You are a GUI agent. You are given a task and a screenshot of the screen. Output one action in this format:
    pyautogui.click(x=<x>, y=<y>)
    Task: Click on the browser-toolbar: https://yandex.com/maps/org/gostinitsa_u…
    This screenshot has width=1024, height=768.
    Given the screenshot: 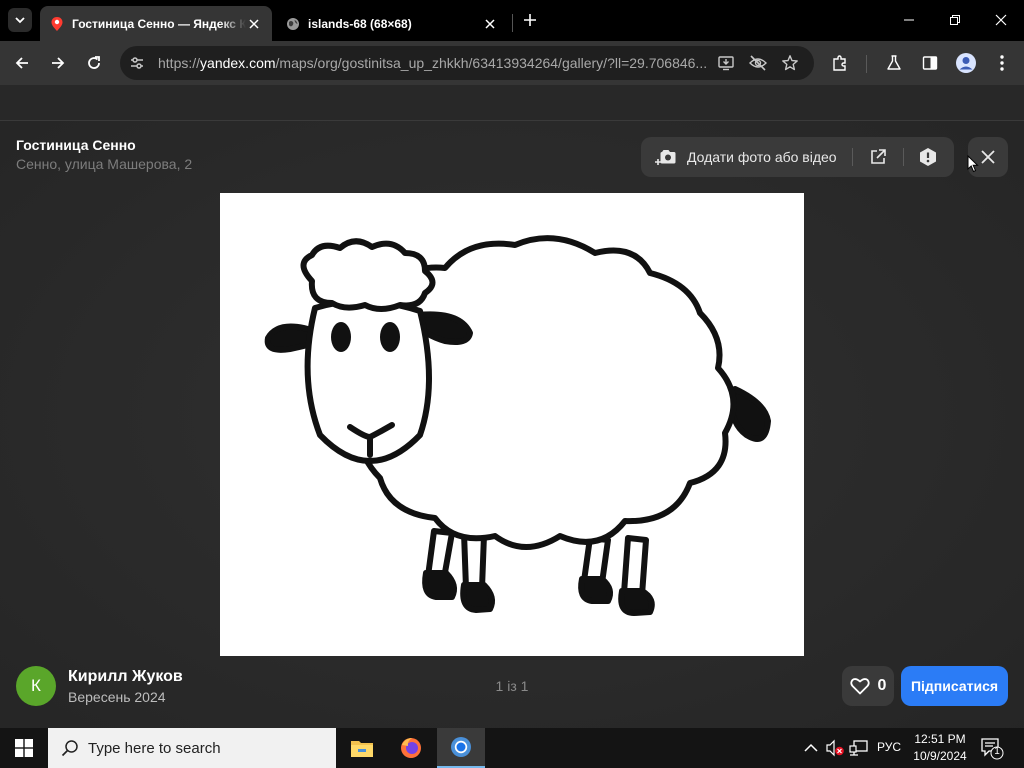 What is the action you would take?
    pyautogui.click(x=512, y=63)
    